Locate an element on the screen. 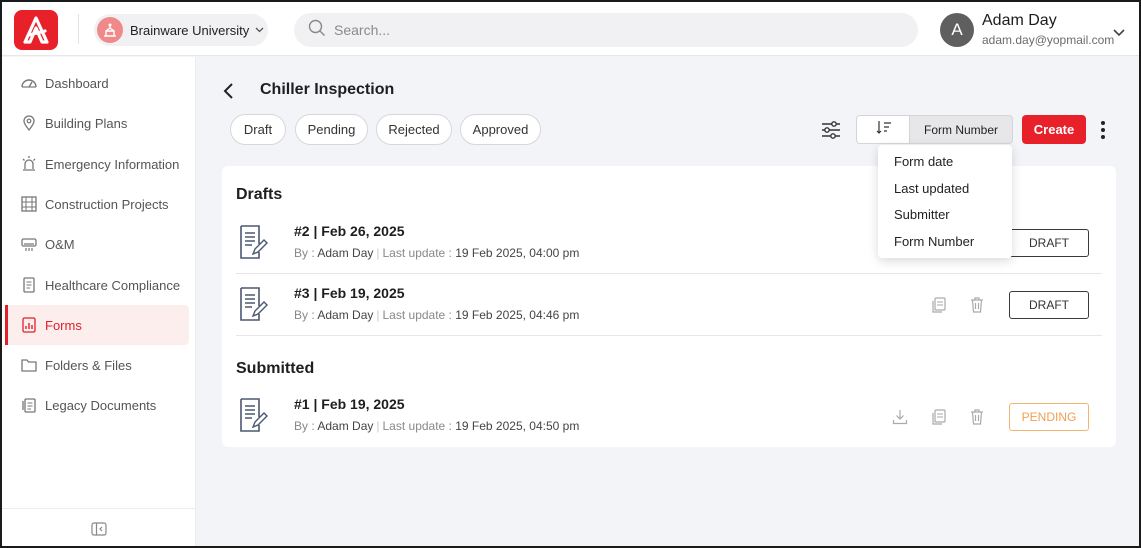 This screenshot has width=1141, height=548. sidebar-item-label: Folders & Files is located at coordinates (88, 365).